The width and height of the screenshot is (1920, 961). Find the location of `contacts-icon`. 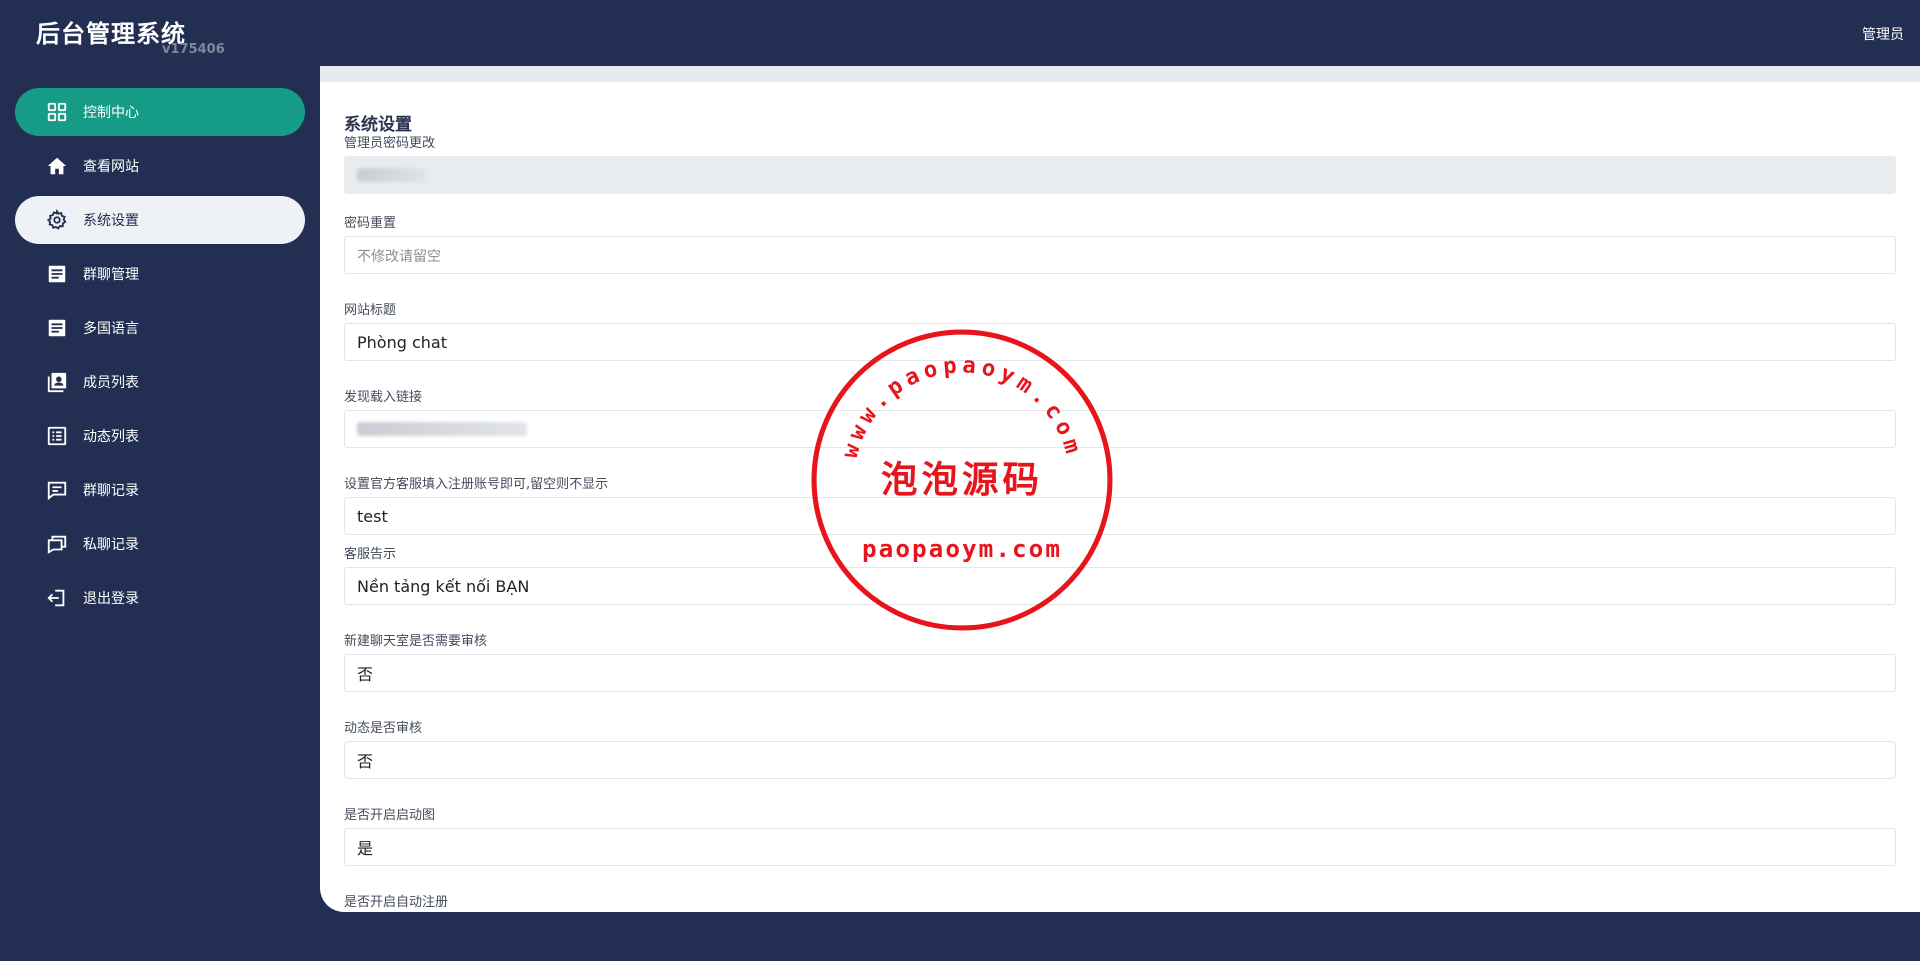

contacts-icon is located at coordinates (57, 382).